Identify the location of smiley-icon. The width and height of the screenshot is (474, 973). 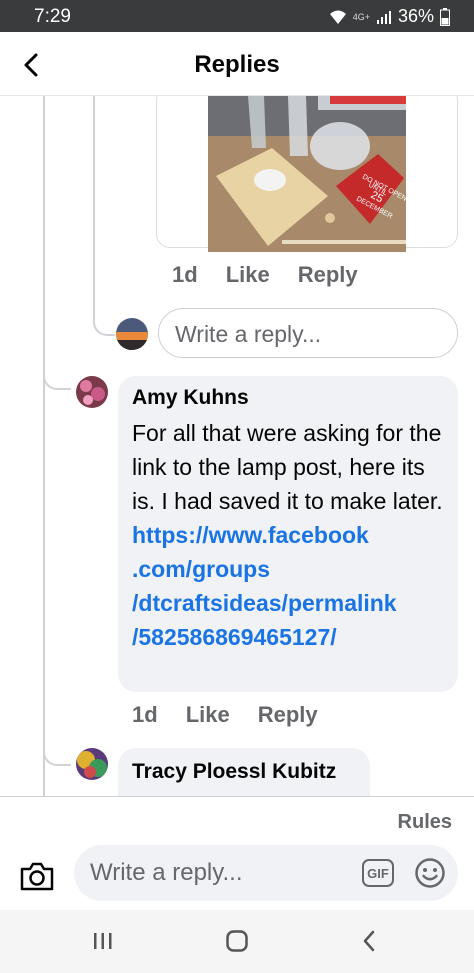
(430, 873).